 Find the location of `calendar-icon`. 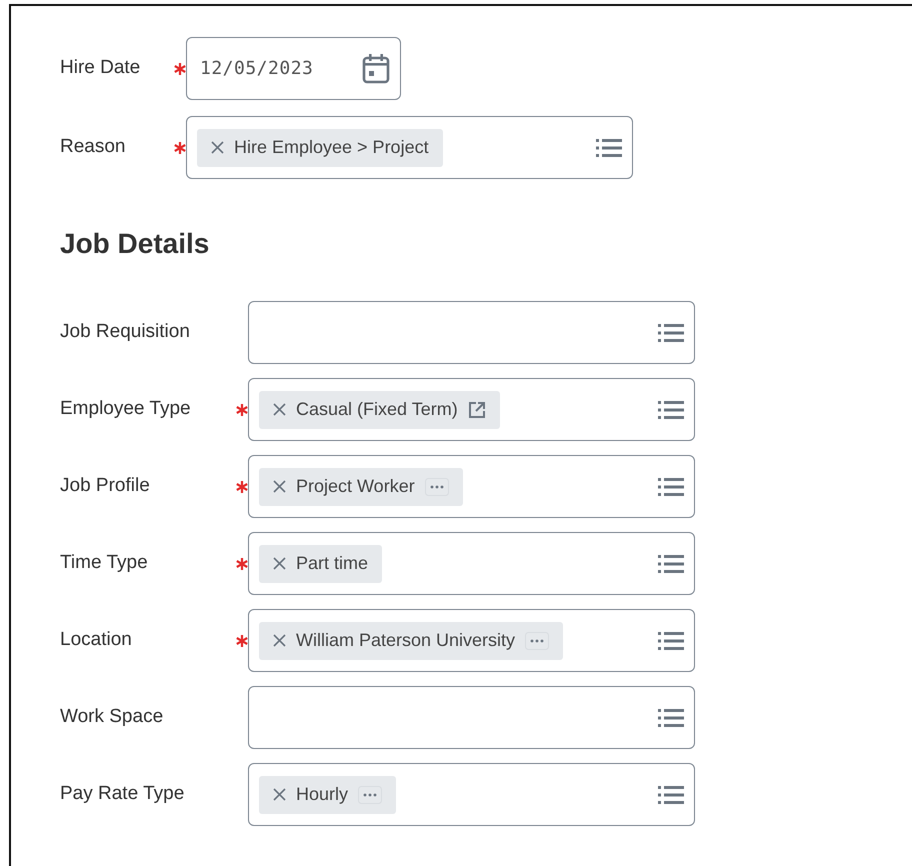

calendar-icon is located at coordinates (376, 69).